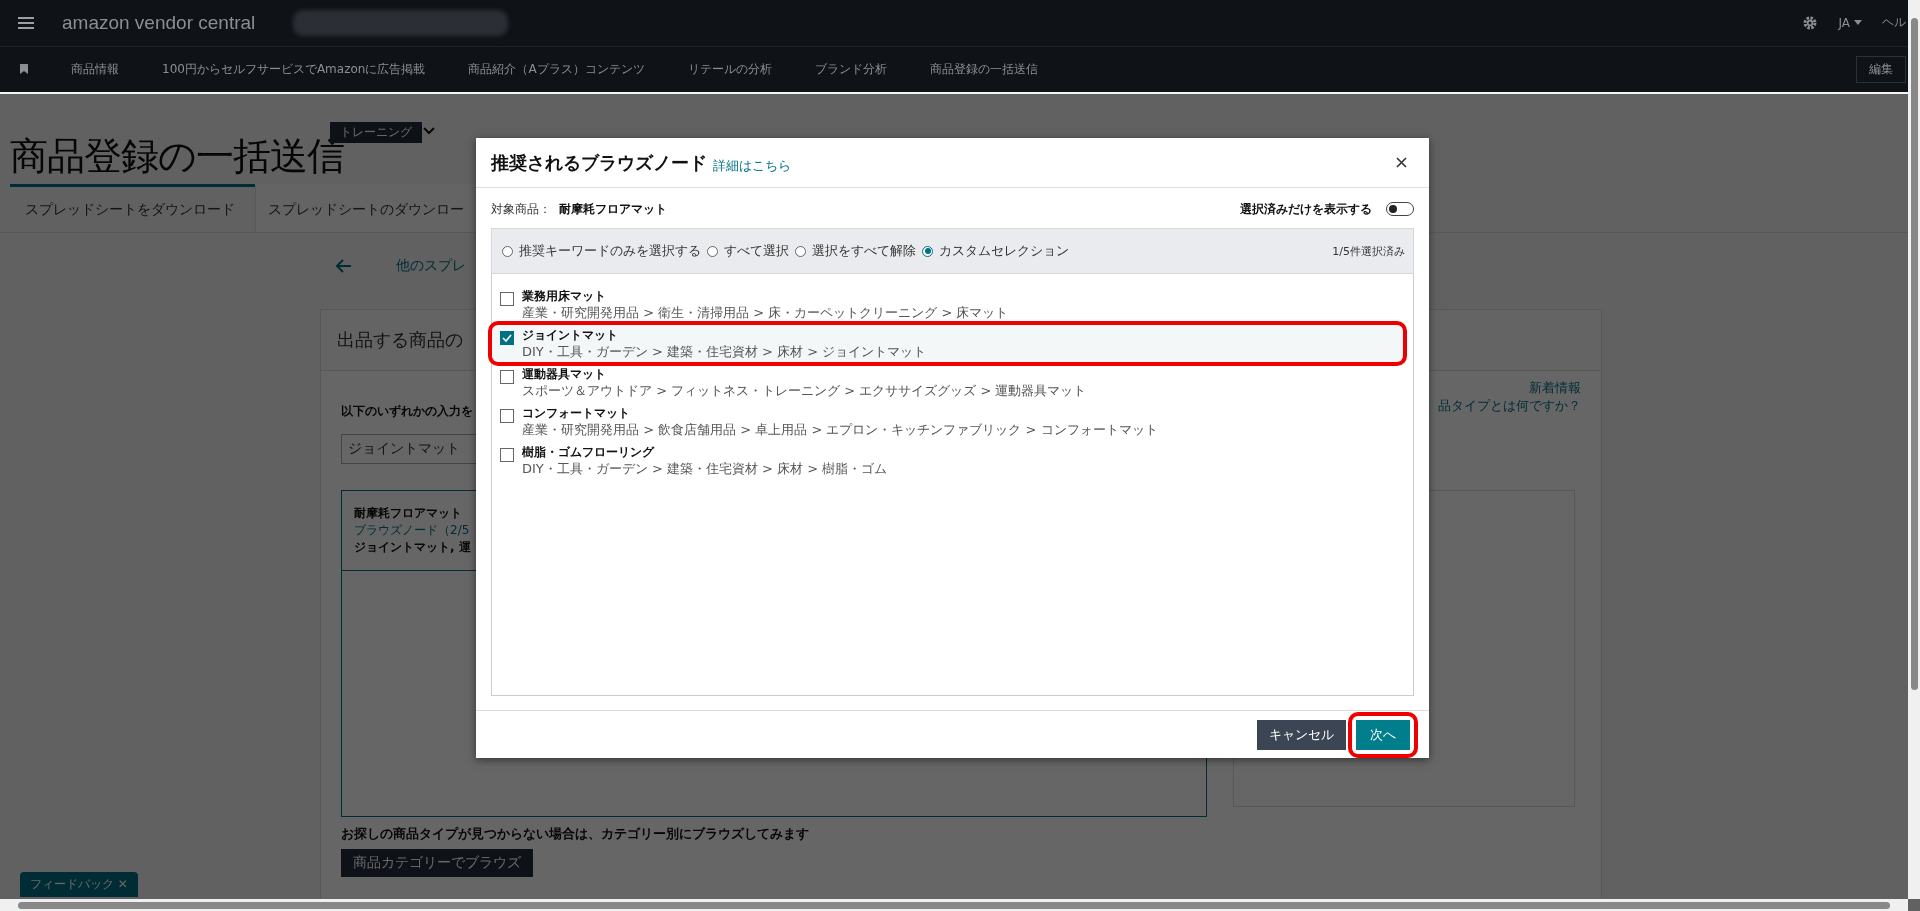  I want to click on selection-count: 1/5件選択済み, so click(1368, 251).